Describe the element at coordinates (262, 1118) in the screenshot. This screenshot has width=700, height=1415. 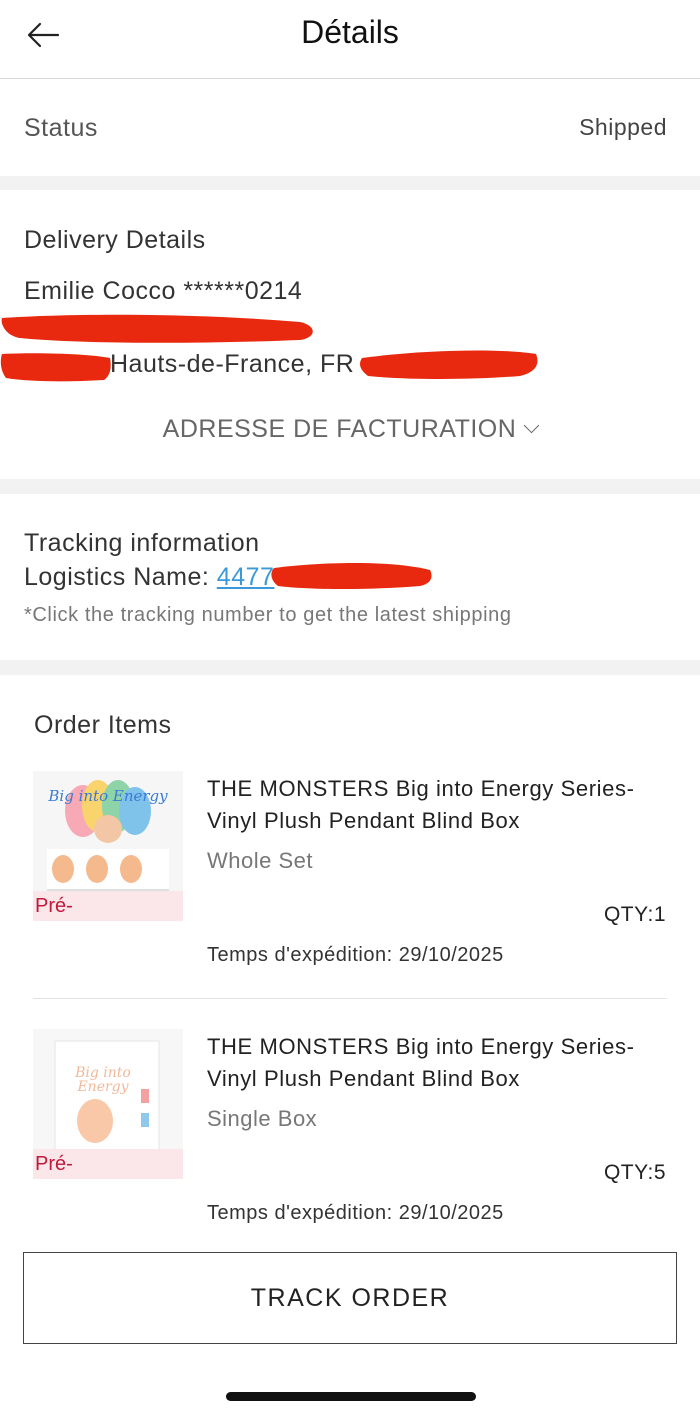
I see `product-variant: Single Box` at that location.